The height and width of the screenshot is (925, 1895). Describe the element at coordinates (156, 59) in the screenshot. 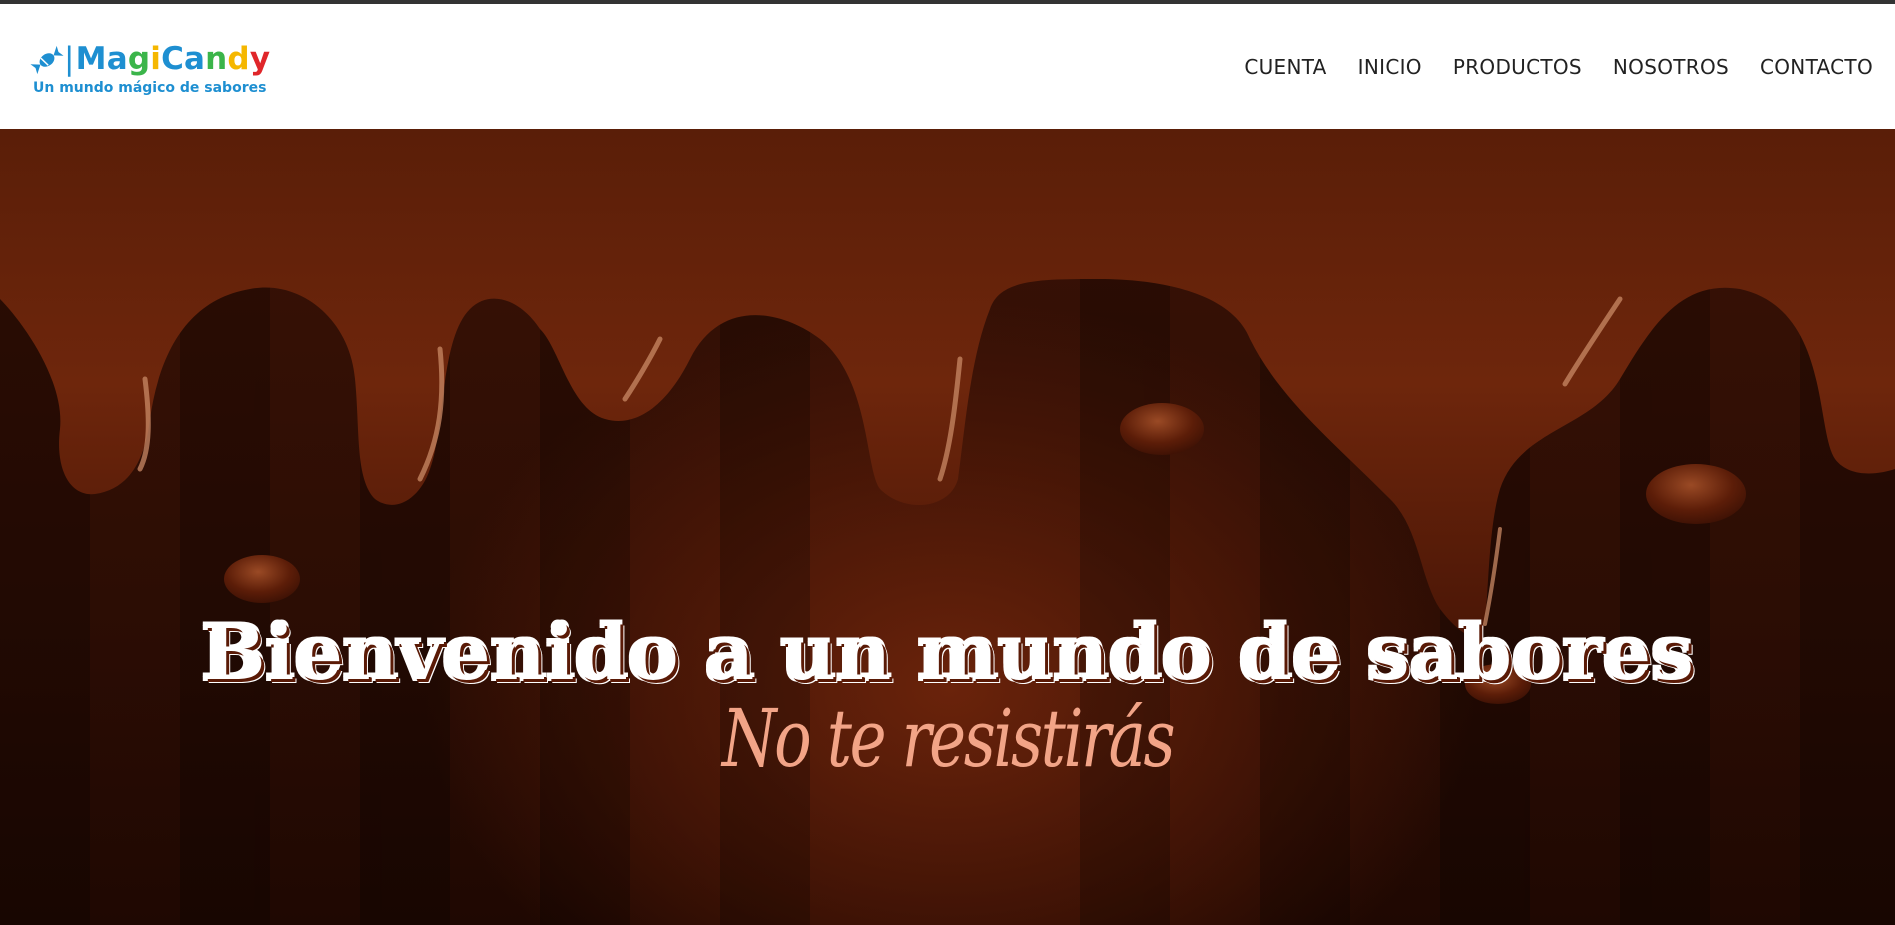

I see `brand-letter: i` at that location.